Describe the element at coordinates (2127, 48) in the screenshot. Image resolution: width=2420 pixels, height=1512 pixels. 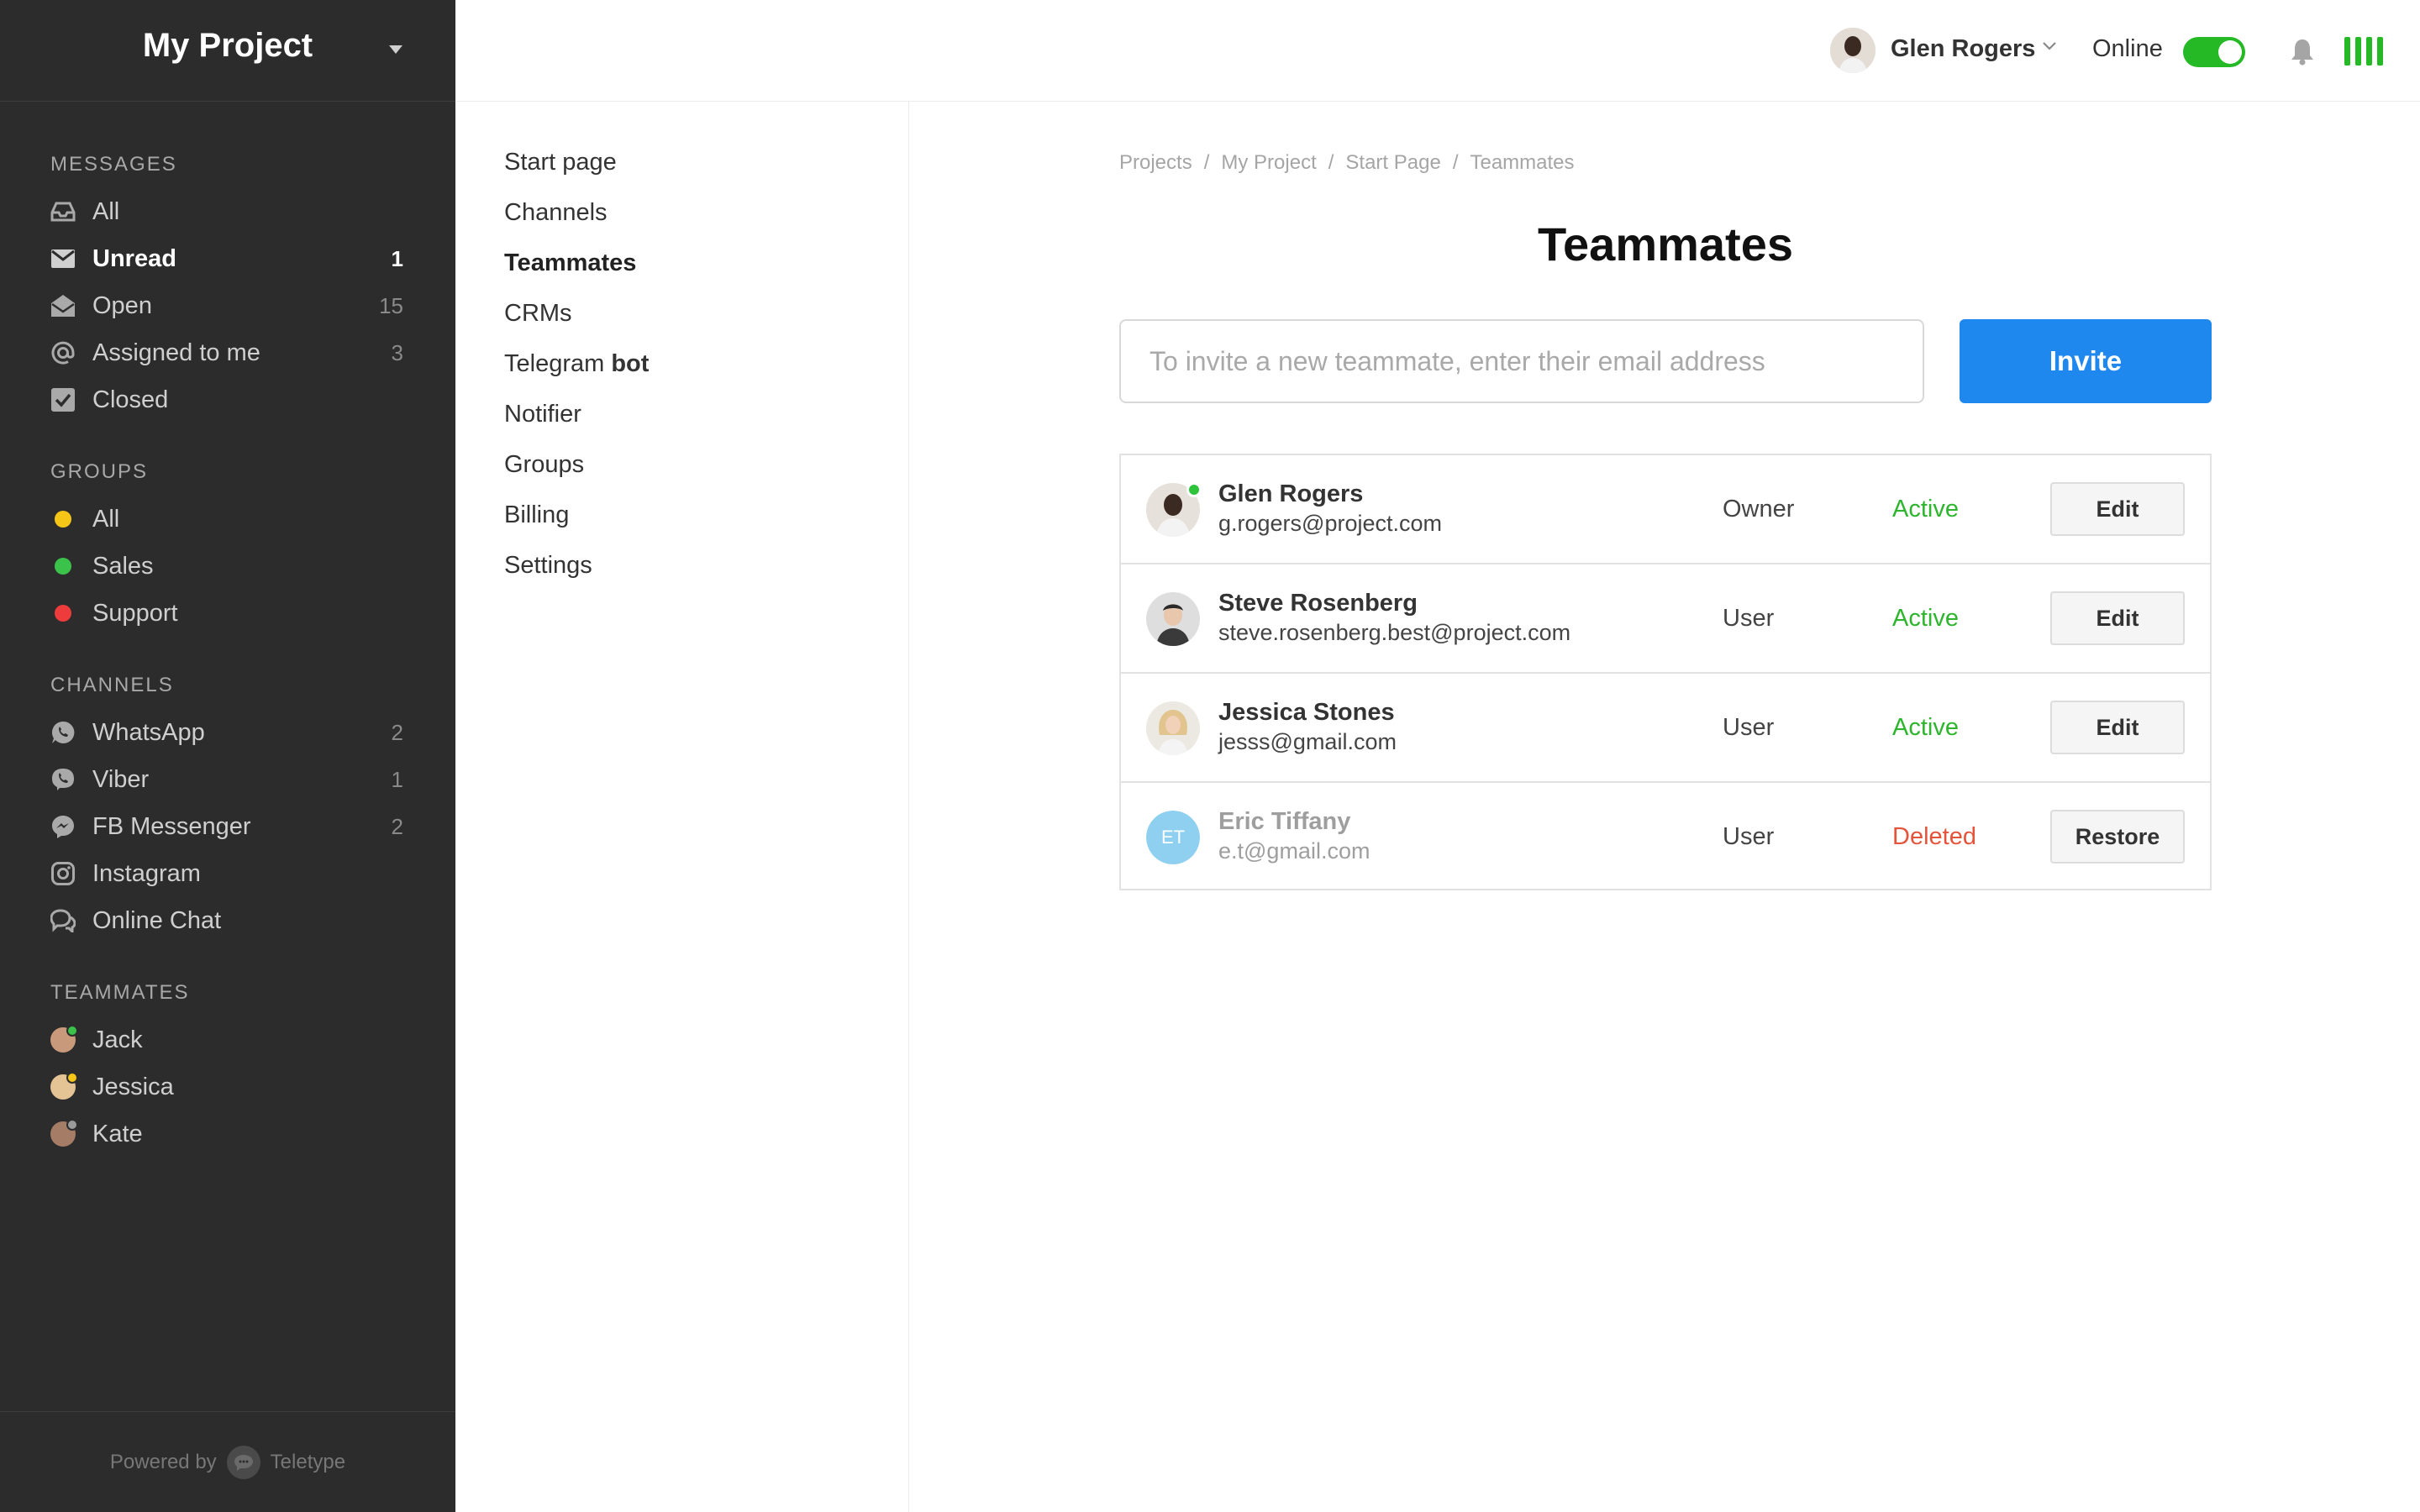
I see `online-status-label: Online` at that location.